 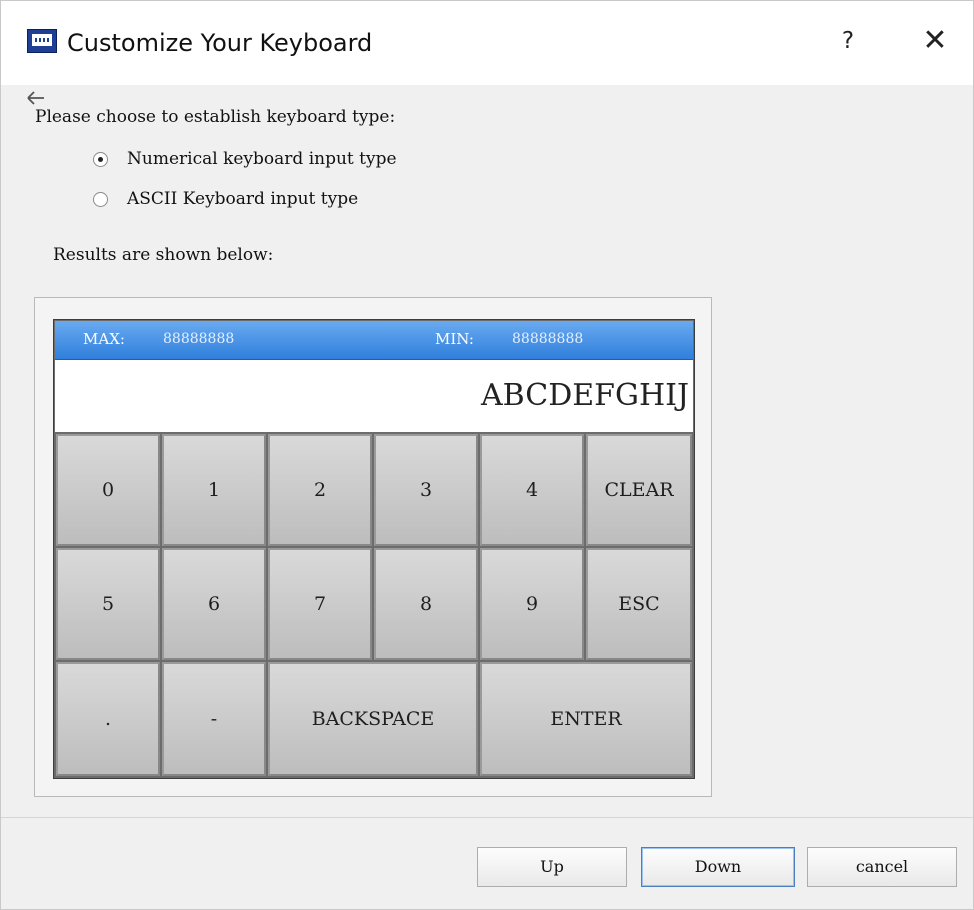 What do you see at coordinates (552, 867) in the screenshot?
I see `up-button: Up` at bounding box center [552, 867].